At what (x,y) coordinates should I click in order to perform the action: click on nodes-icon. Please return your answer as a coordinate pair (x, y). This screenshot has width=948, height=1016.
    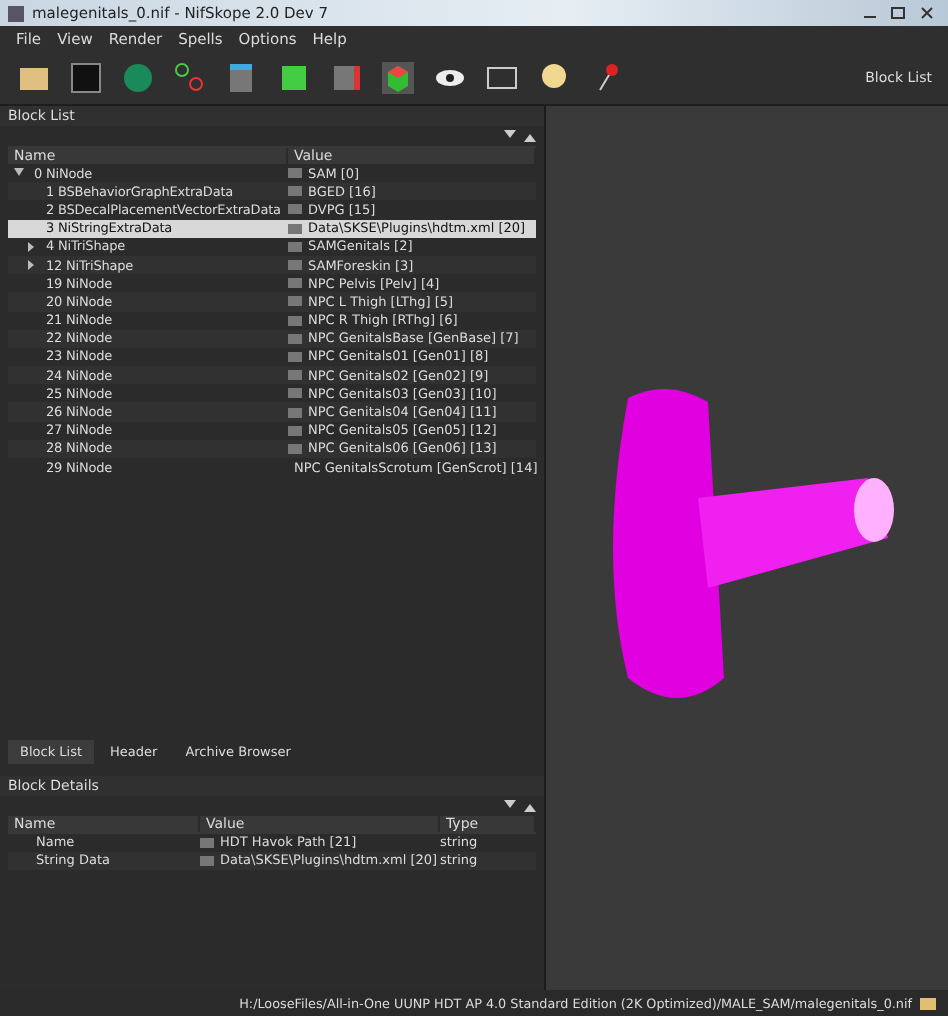
    Looking at the image, I should click on (190, 78).